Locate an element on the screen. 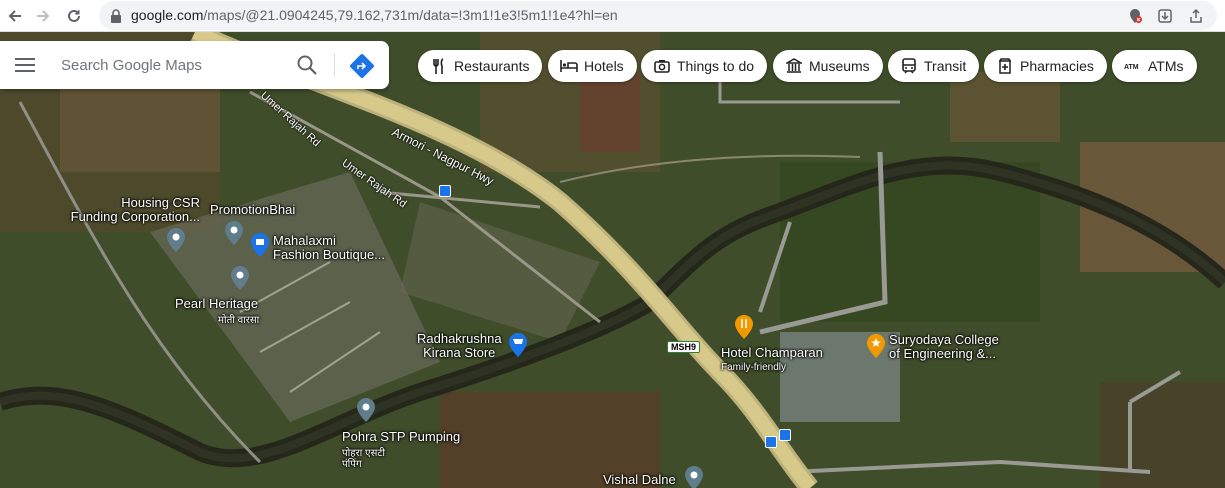 This screenshot has height=488, width=1225. place-label-radhakrushna: Radhakrushna Kirana Store is located at coordinates (459, 346).